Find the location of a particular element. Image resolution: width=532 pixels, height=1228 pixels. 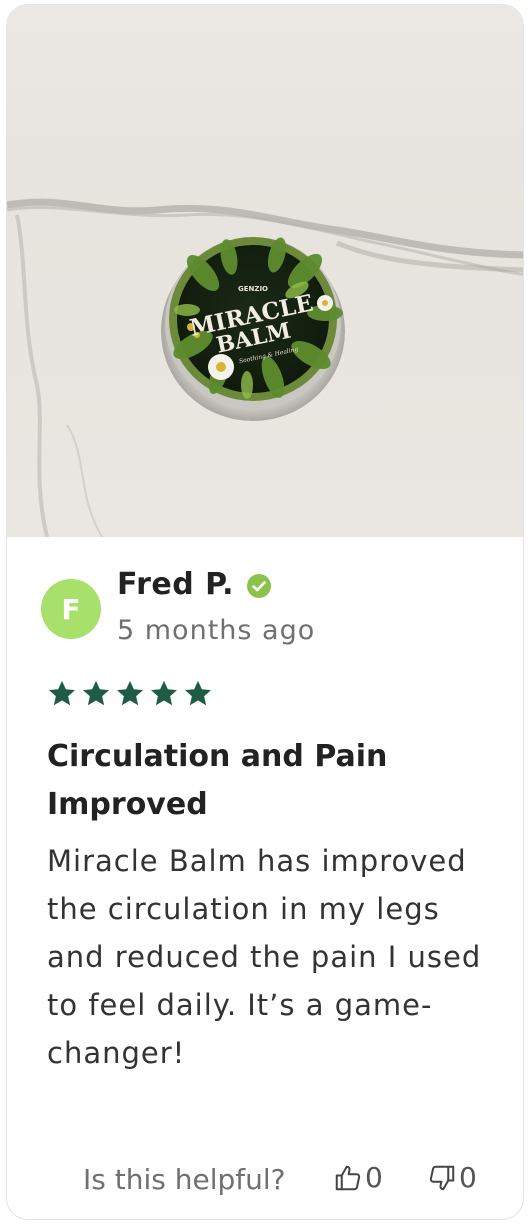

avatar: F is located at coordinates (71, 609).